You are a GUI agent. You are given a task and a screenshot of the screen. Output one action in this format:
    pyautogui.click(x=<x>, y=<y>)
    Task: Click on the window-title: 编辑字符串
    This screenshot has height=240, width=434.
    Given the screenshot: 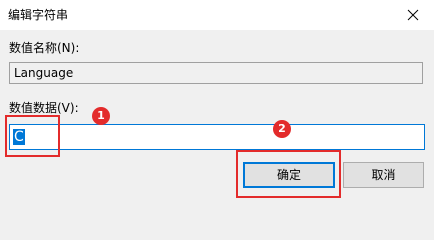 What is the action you would take?
    pyautogui.click(x=38, y=15)
    